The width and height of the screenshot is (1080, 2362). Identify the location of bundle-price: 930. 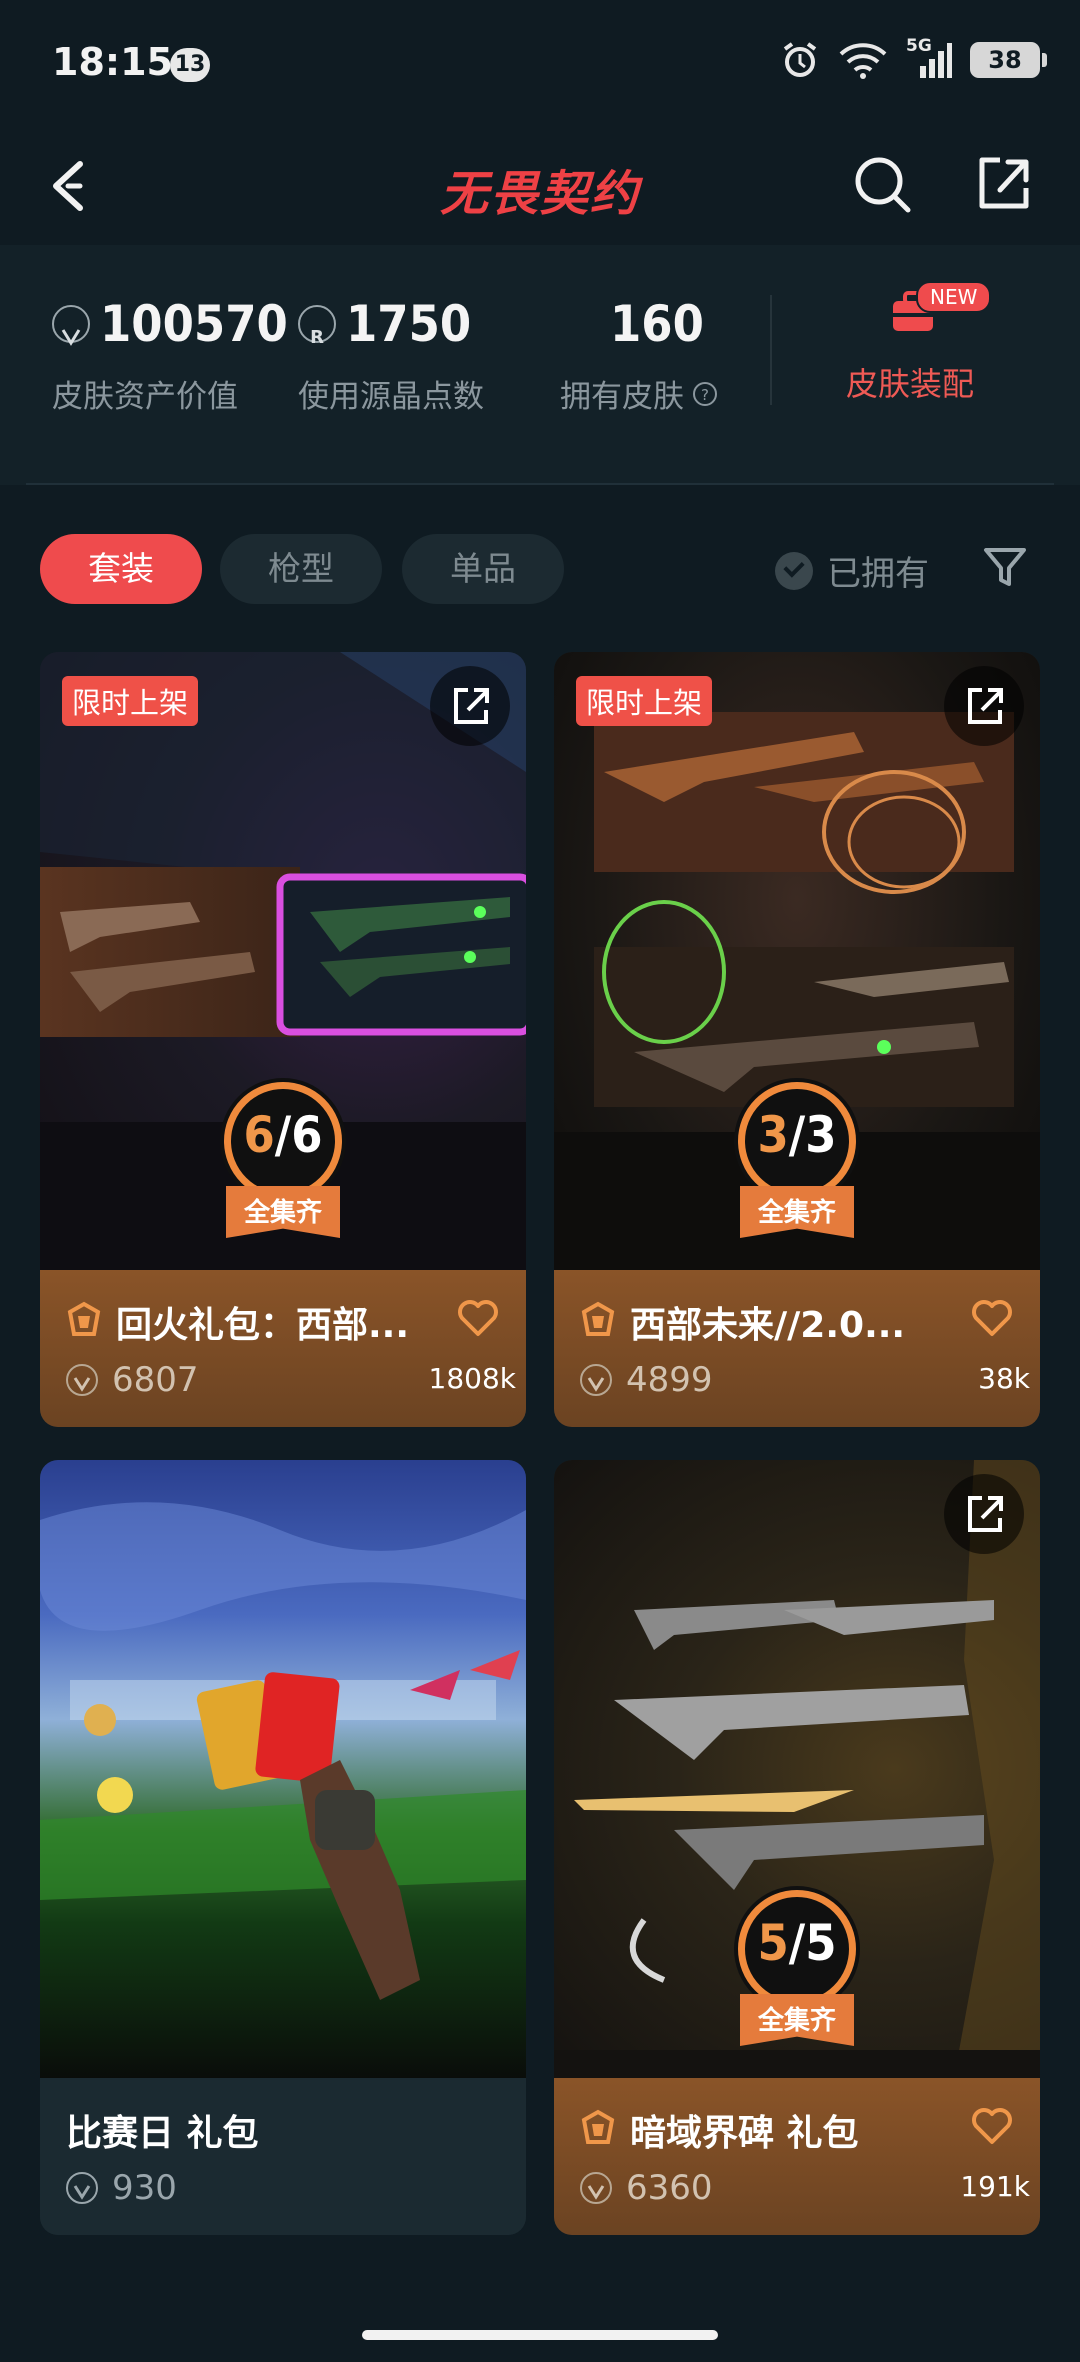
(144, 2188).